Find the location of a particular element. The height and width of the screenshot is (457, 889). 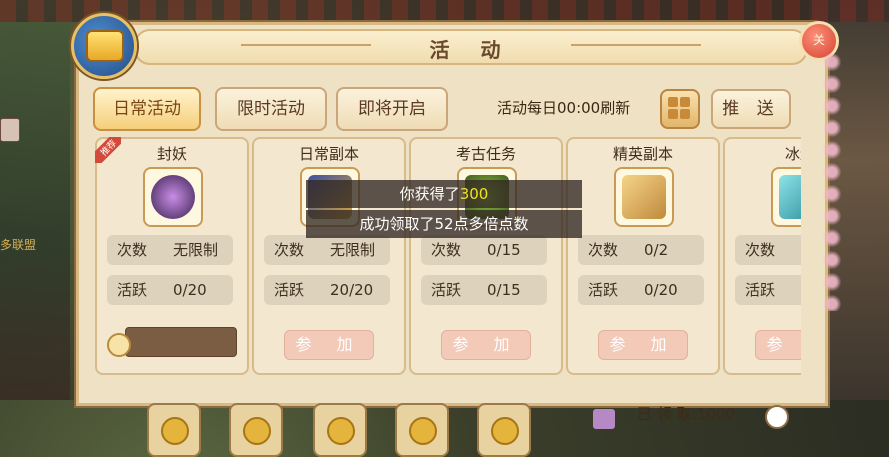

gift-icon is located at coordinates (604, 419).